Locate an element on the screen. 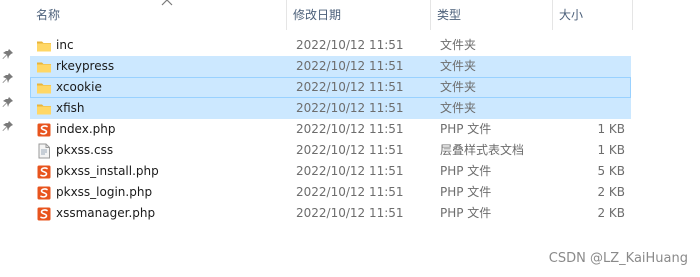 This screenshot has width=700, height=277. file-row: pkxss.css 2022/10/12 11:51 层叠样式表文档 1 KB is located at coordinates (330, 150).